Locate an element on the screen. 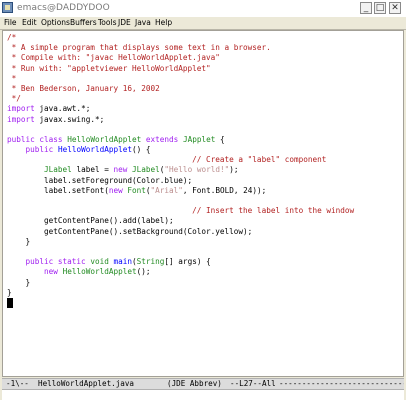  code-line: getContentPane().add(label); is located at coordinates (180, 221).